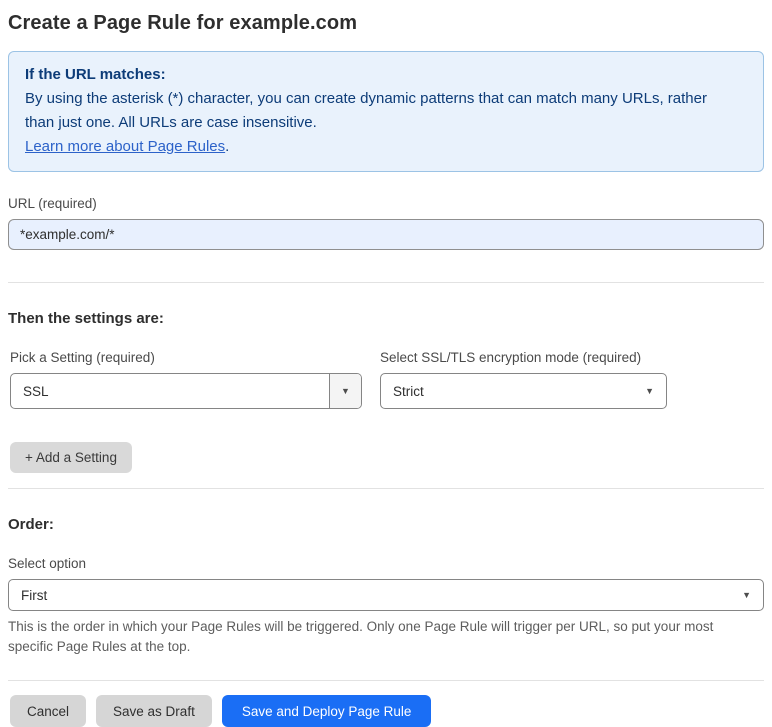  What do you see at coordinates (186, 391) in the screenshot?
I see `setting-picker-dropdown: SSL ▼` at bounding box center [186, 391].